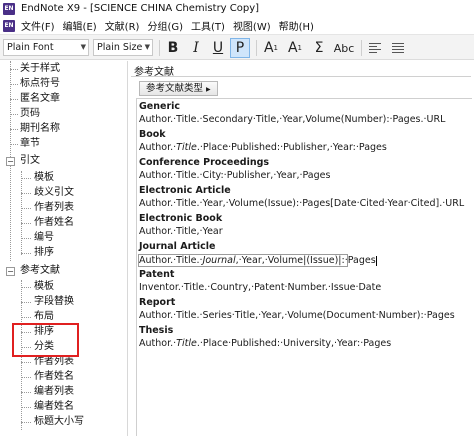 The width and height of the screenshot is (474, 436). What do you see at coordinates (212, 25) in the screenshot?
I see `menu-tools: 工具(T)` at bounding box center [212, 25].